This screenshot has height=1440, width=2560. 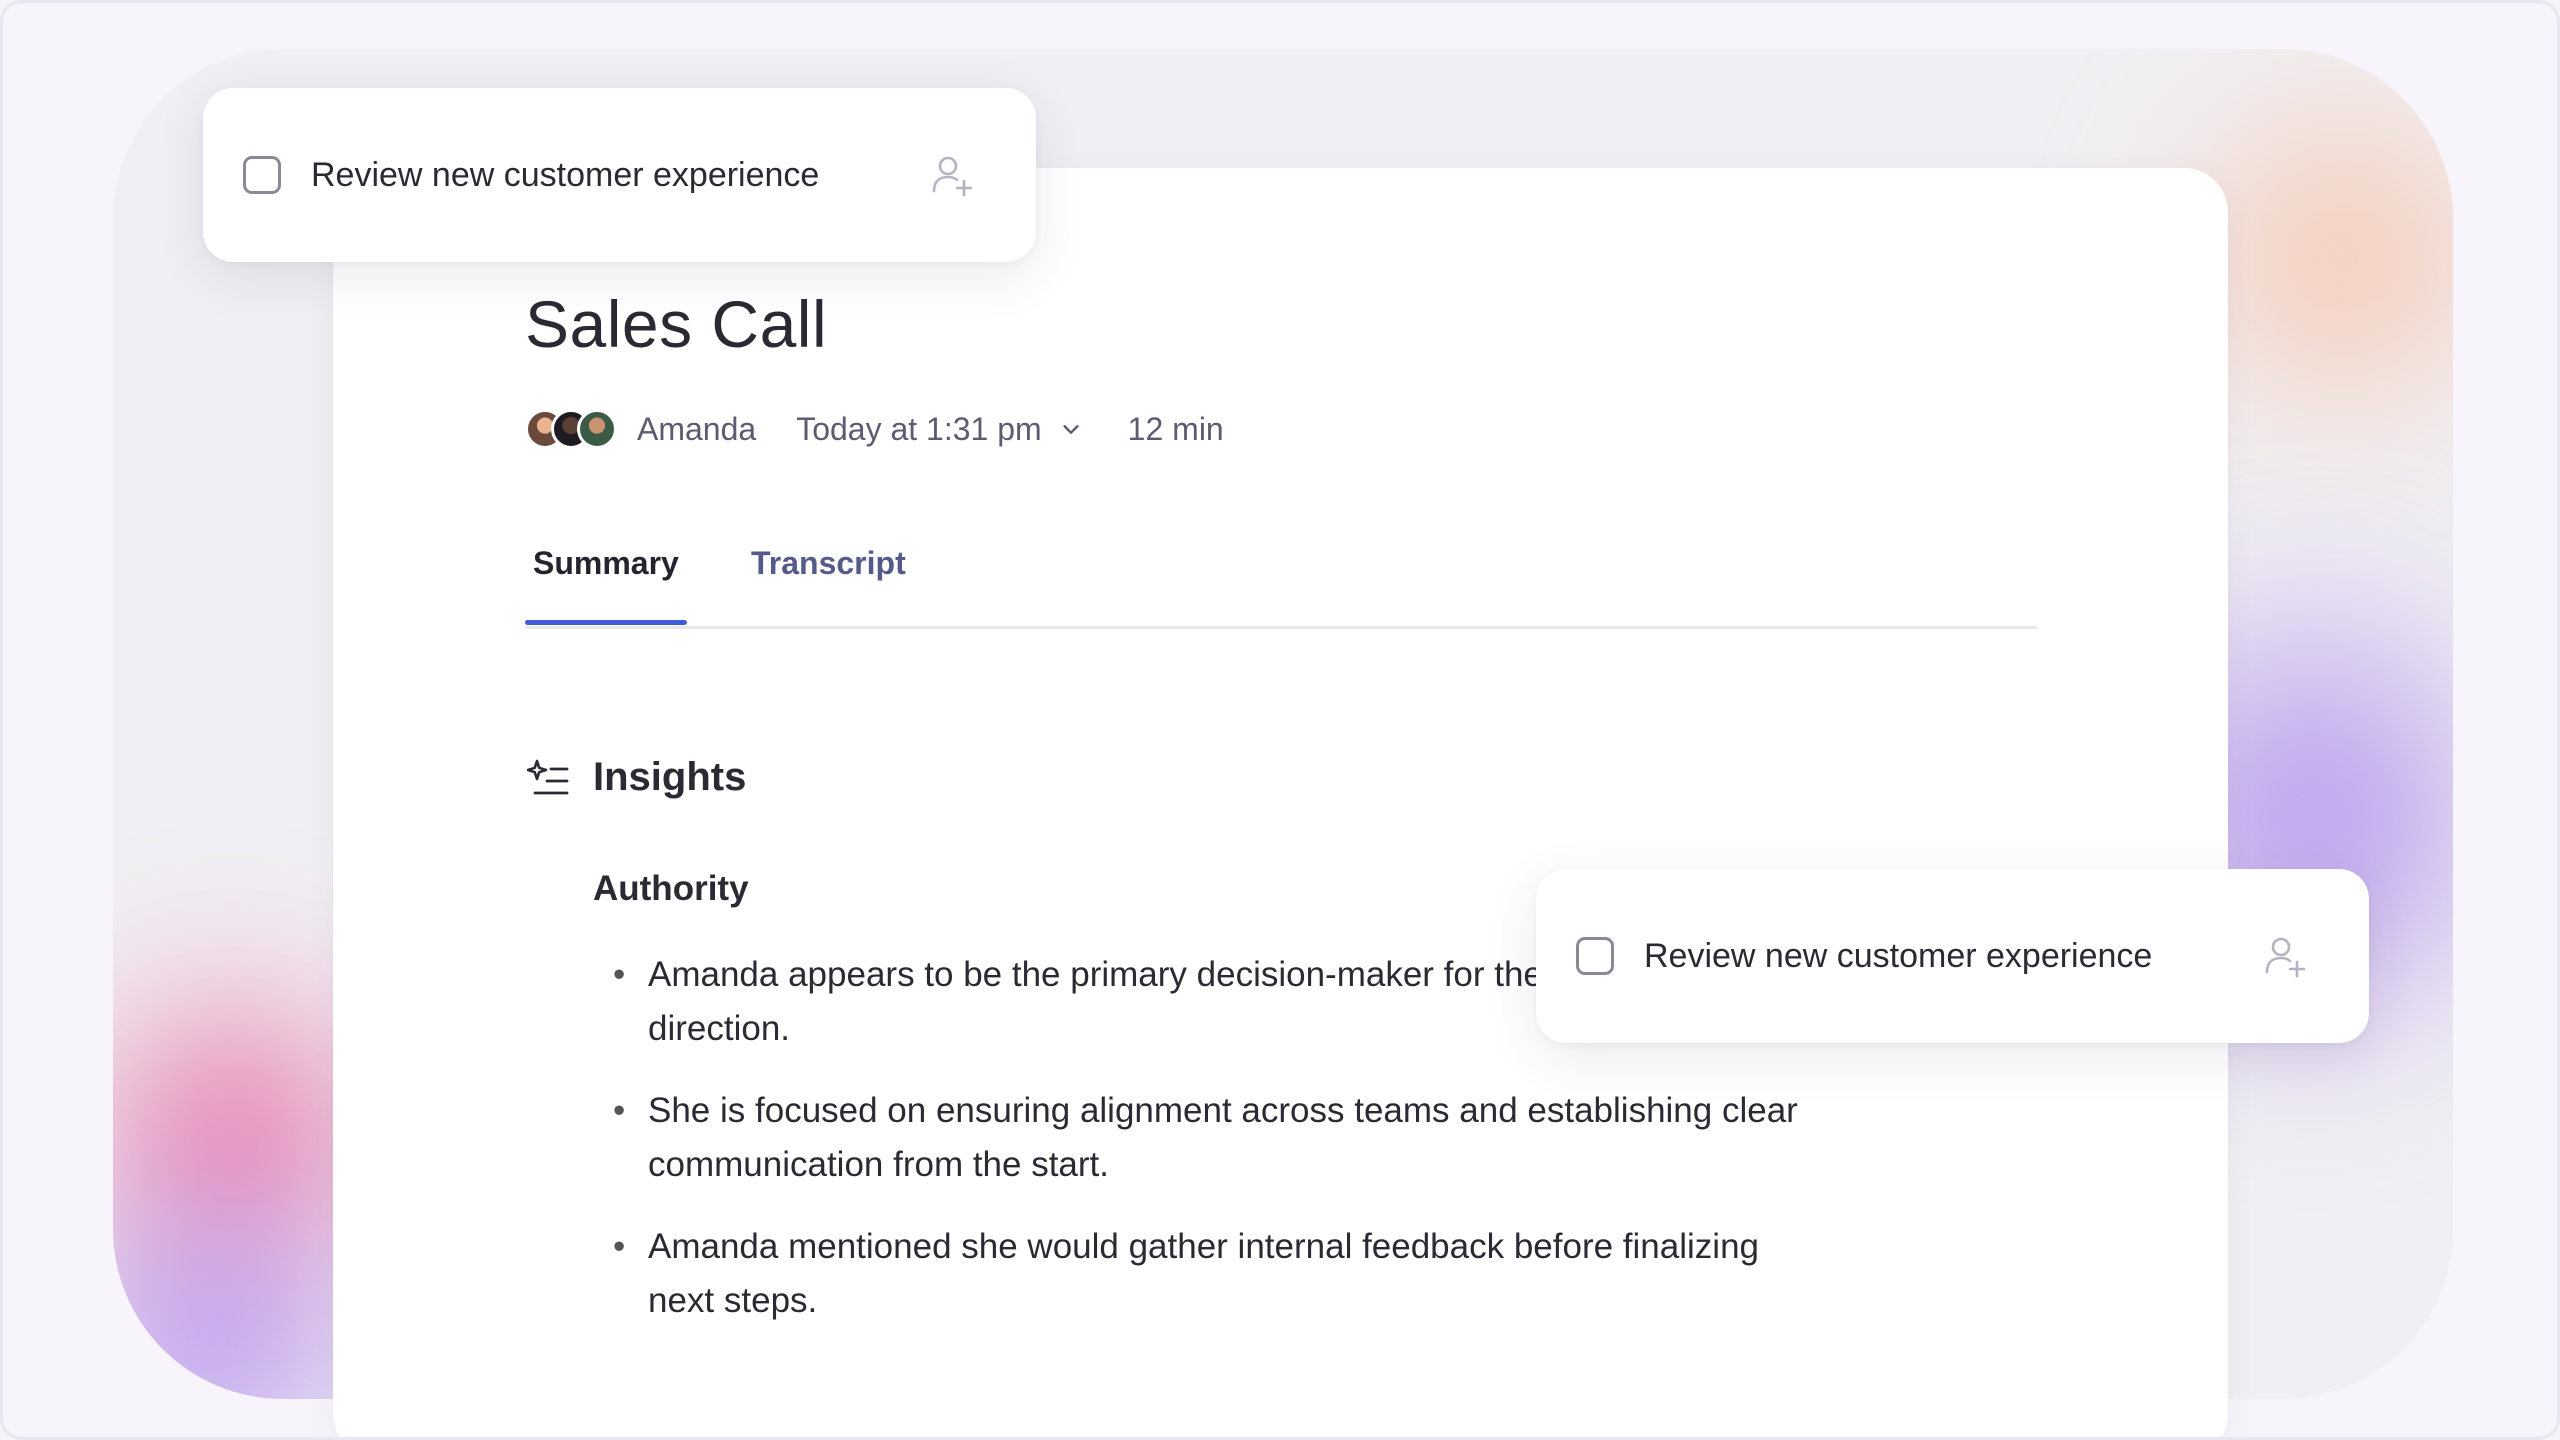 What do you see at coordinates (1281, 581) in the screenshot?
I see `tab-bar: Summary Transcript` at bounding box center [1281, 581].